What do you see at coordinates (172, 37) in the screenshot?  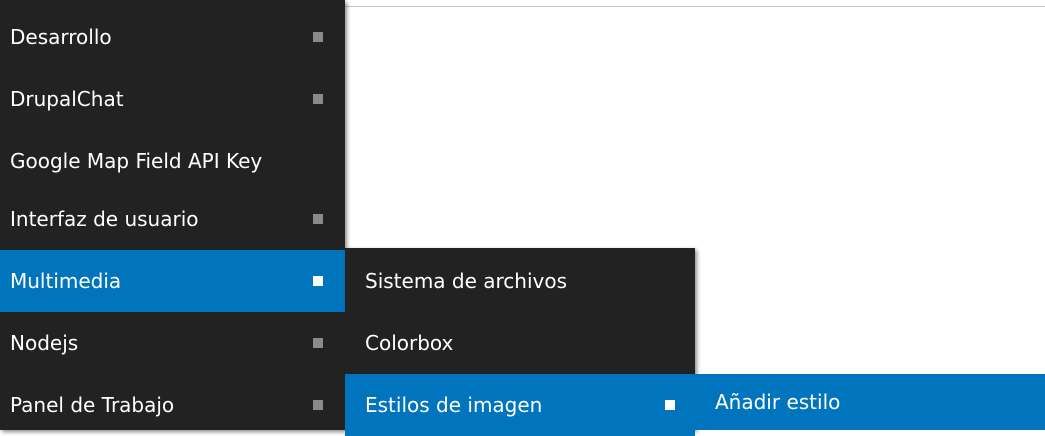 I see `menu-item-desarrollo: Desarrollo` at bounding box center [172, 37].